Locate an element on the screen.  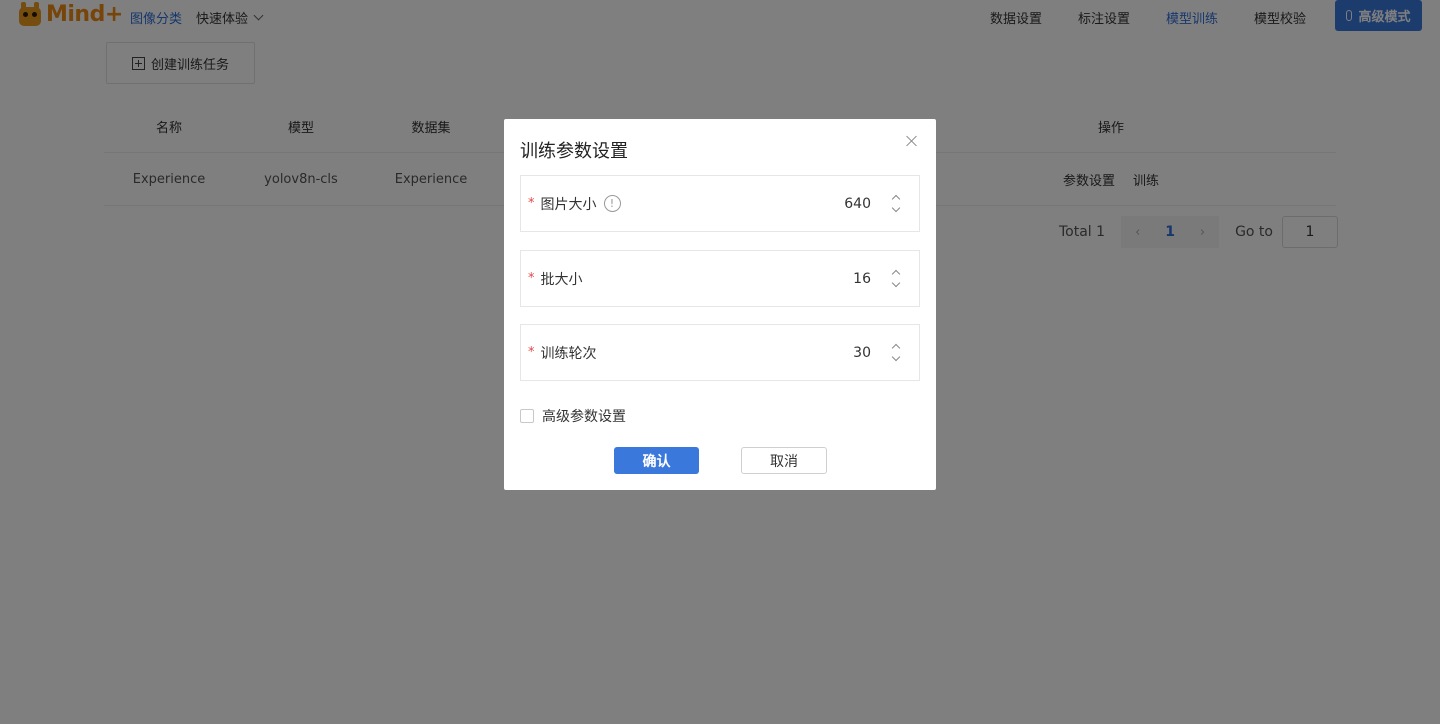
field-label: * 批大小 is located at coordinates (555, 278).